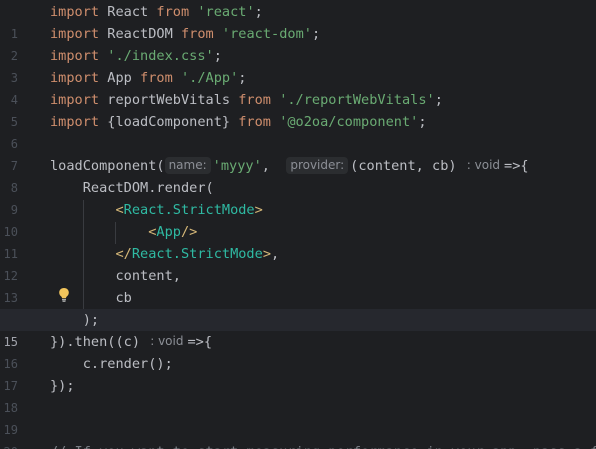 Image resolution: width=596 pixels, height=449 pixels. I want to click on inlay-hint-name: name:, so click(187, 165).